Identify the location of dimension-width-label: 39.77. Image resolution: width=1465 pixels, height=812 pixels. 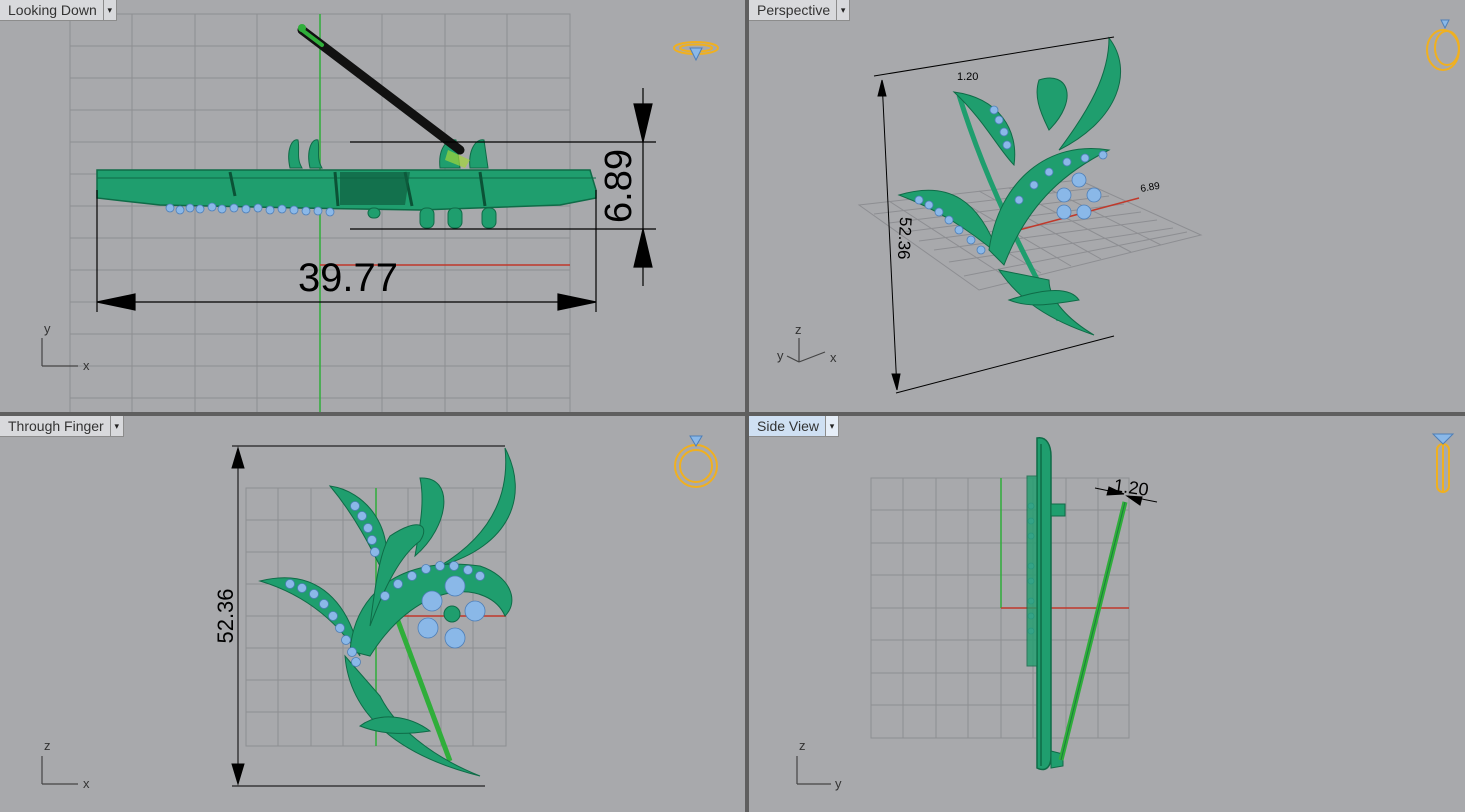
(348, 278).